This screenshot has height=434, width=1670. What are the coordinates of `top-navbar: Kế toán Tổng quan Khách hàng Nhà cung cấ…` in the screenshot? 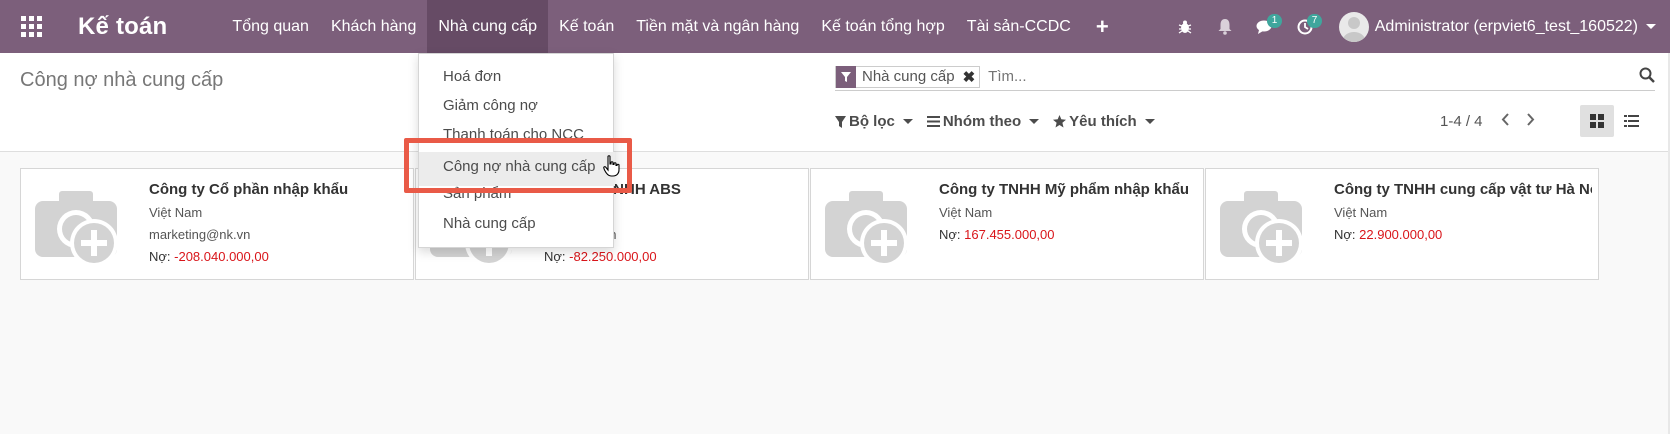 It's located at (835, 26).